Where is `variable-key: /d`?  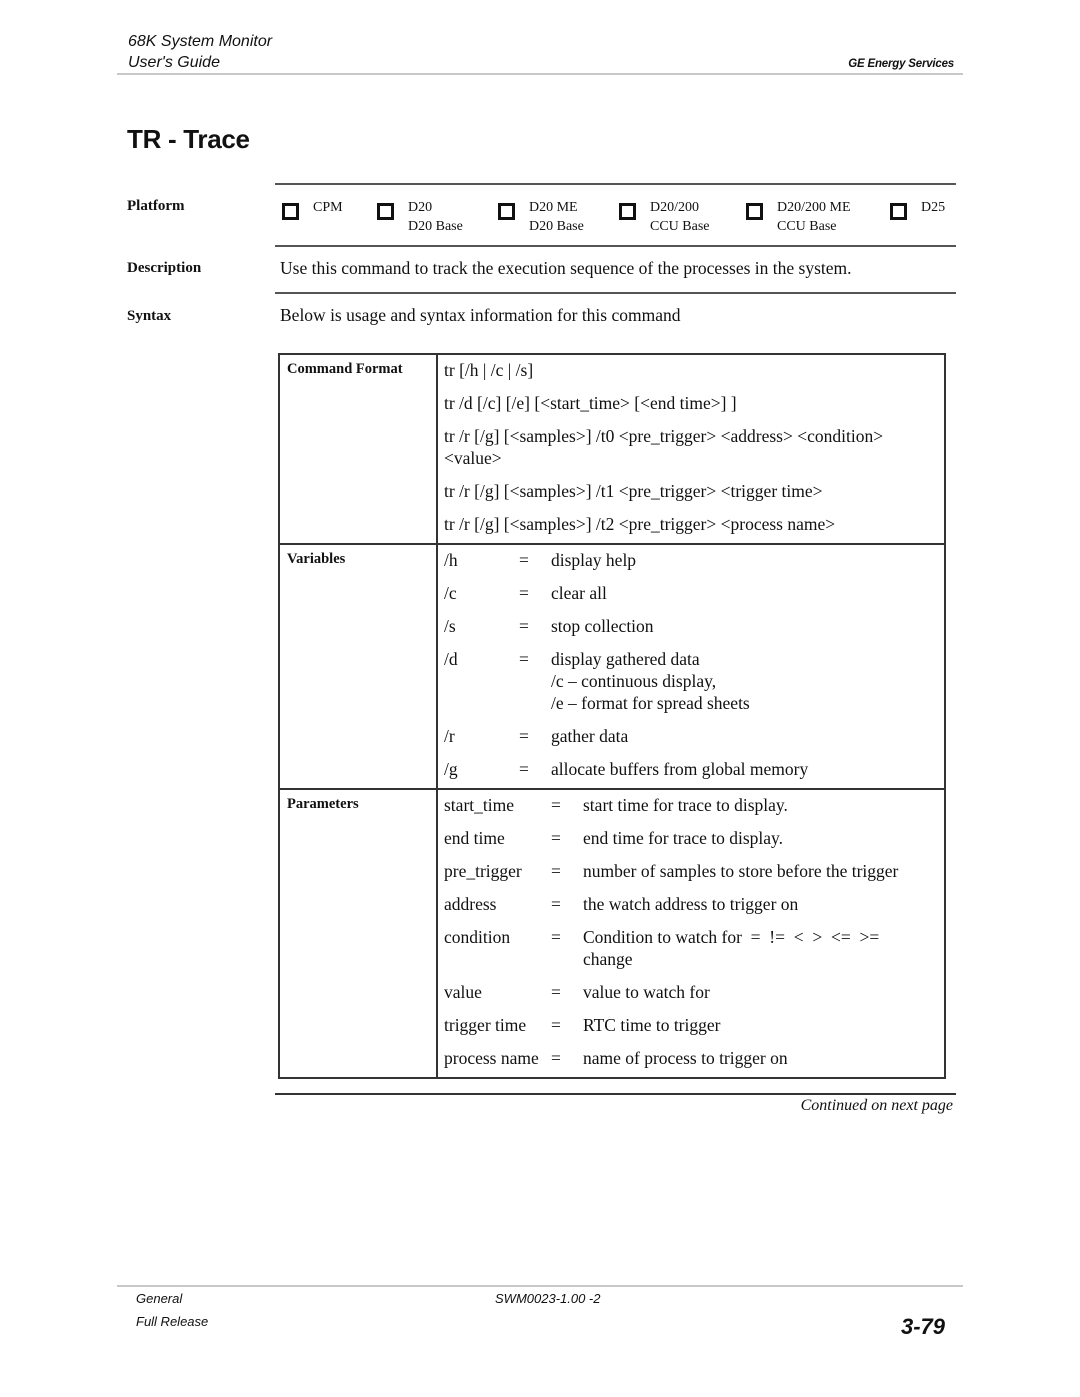 variable-key: /d is located at coordinates (451, 659).